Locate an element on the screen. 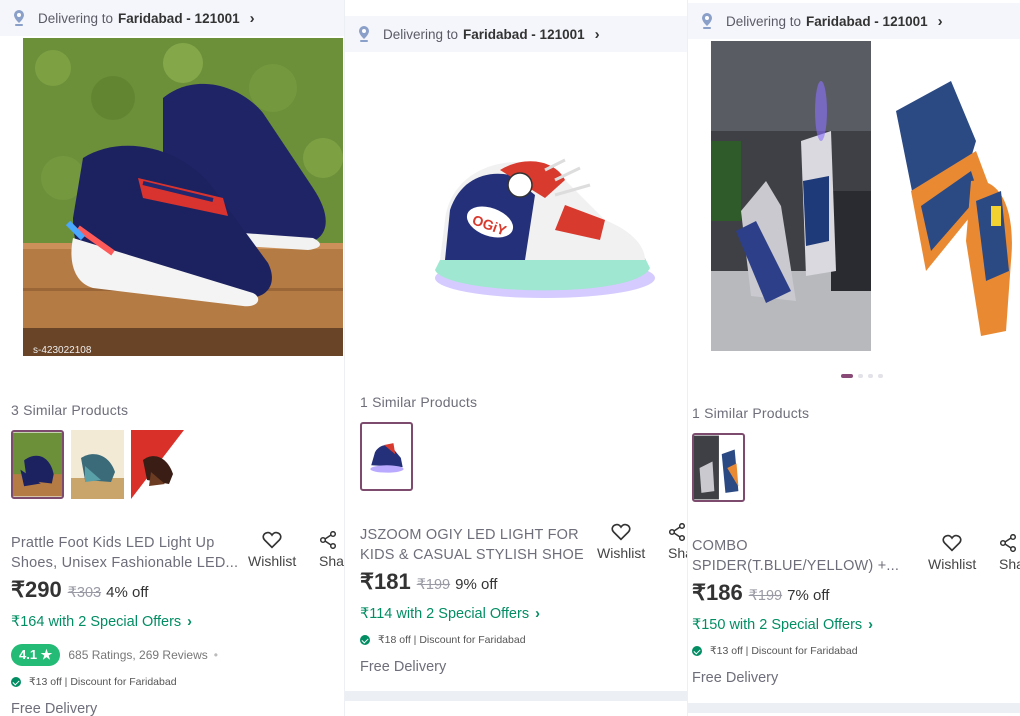  mrp: ₹303 is located at coordinates (84, 593).